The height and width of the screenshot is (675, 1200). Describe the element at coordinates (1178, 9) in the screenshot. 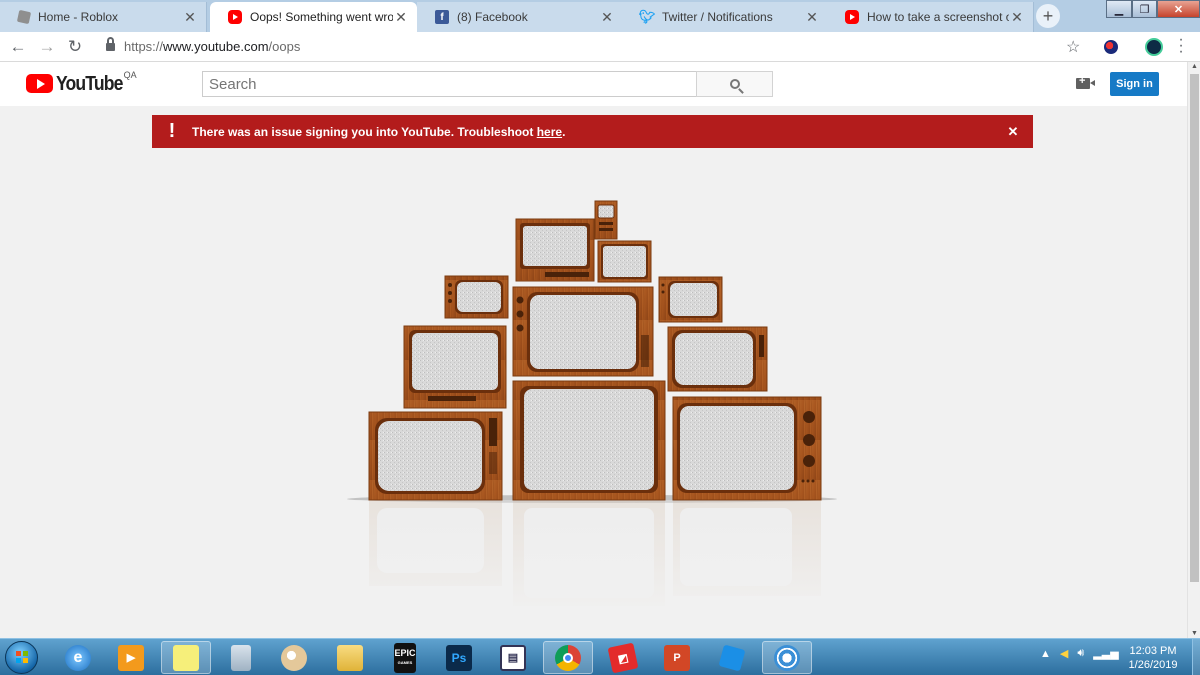

I see `window-close-button: ✕` at that location.